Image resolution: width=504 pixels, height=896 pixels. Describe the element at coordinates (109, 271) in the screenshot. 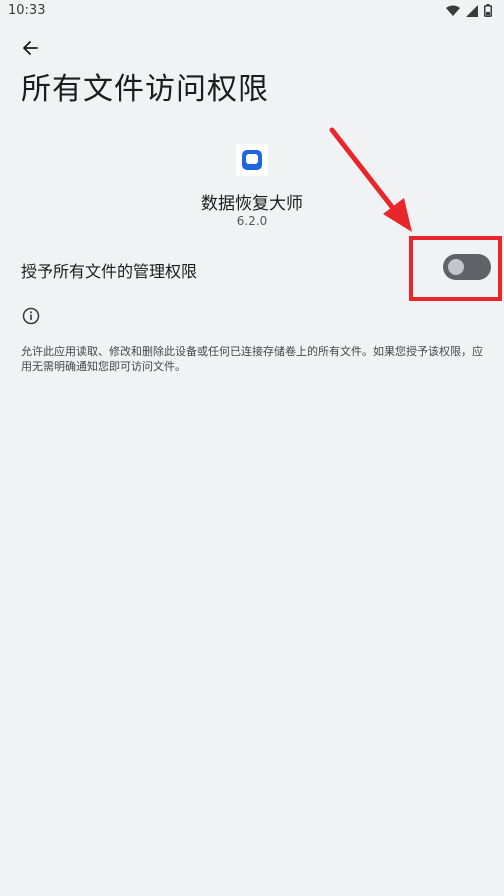

I see `permission-label: 授予所有文件的管理权限` at that location.